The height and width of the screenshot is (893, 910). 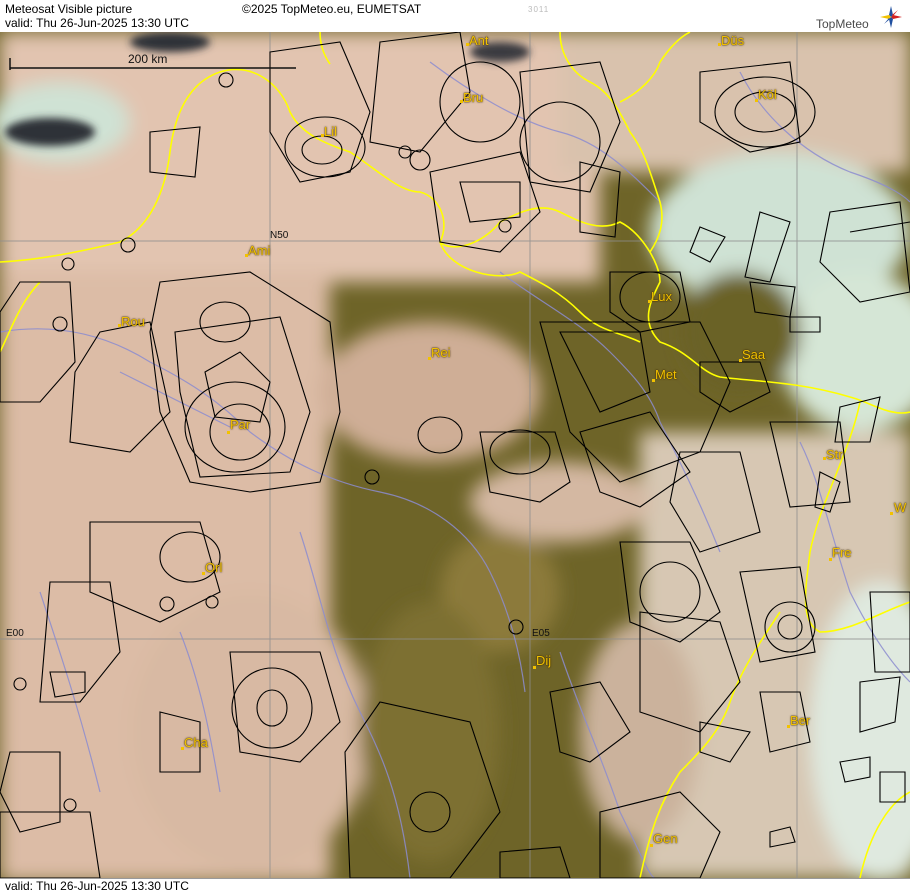 What do you see at coordinates (119, 325) in the screenshot?
I see `city-dot-rouen` at bounding box center [119, 325].